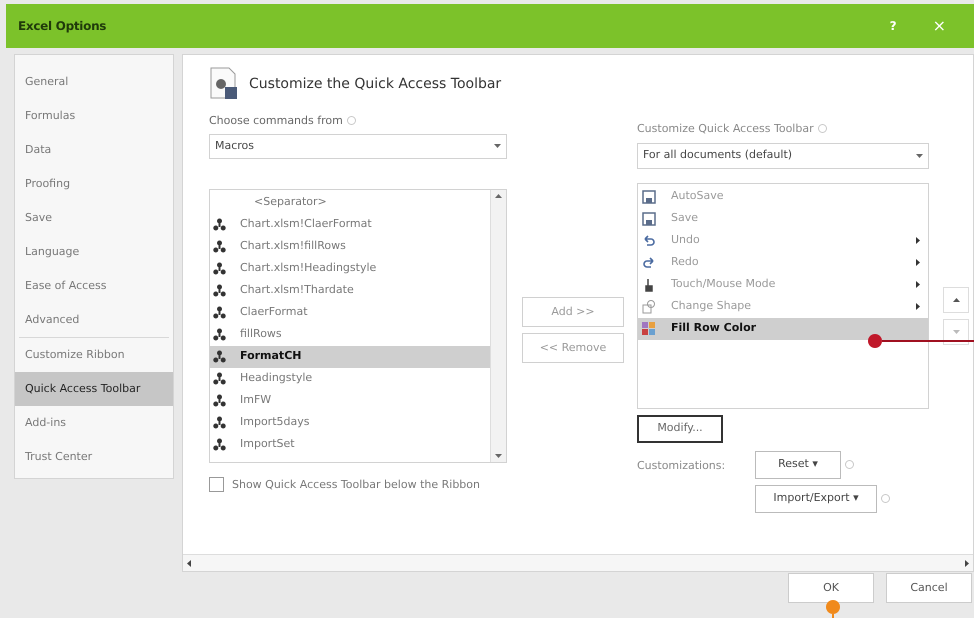 The width and height of the screenshot is (974, 618). What do you see at coordinates (189, 563) in the screenshot?
I see `scroll-left-arrow-icon` at bounding box center [189, 563].